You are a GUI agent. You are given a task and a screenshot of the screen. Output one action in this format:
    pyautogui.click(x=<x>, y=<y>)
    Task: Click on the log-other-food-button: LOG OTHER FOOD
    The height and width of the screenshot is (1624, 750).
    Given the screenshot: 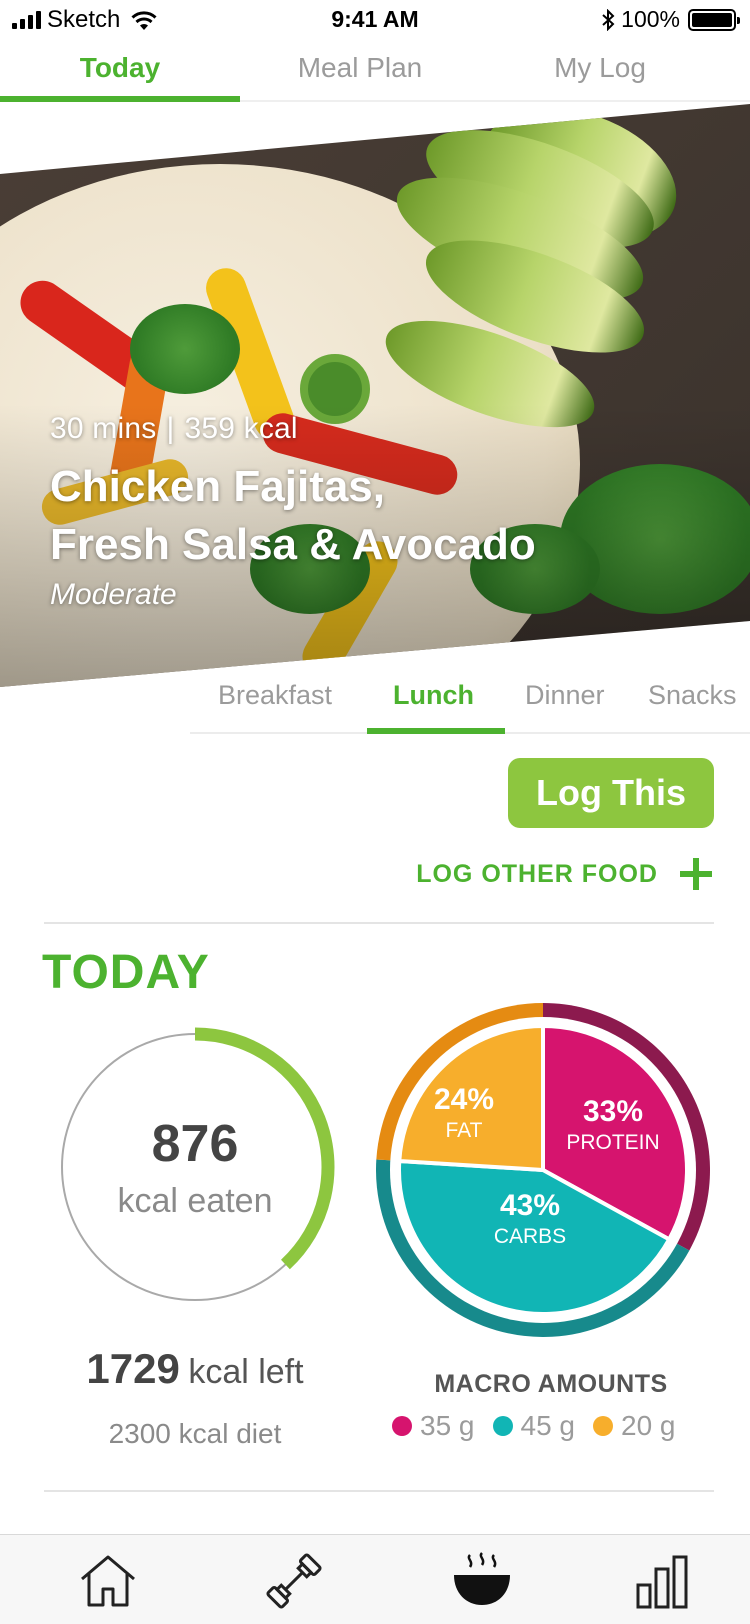 What is the action you would take?
    pyautogui.click(x=564, y=874)
    